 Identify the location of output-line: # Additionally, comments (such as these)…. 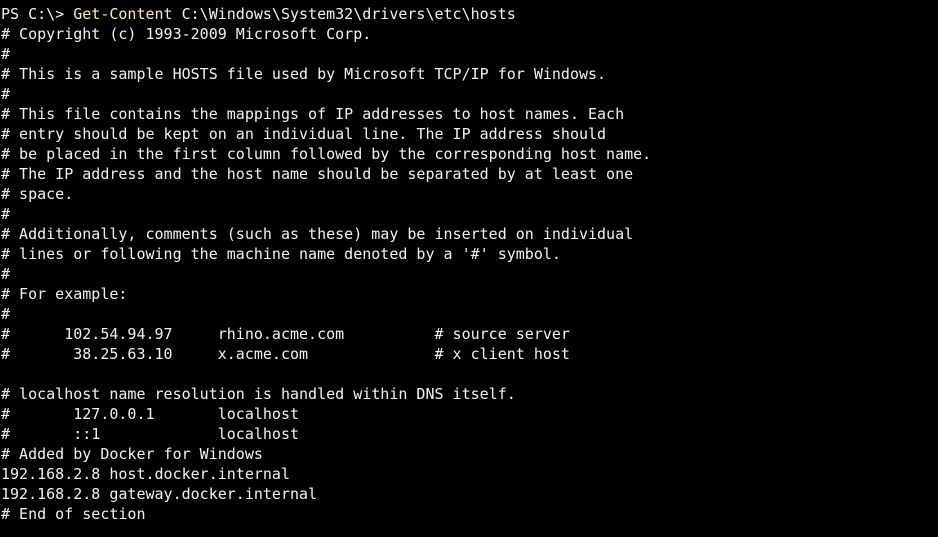
(317, 234).